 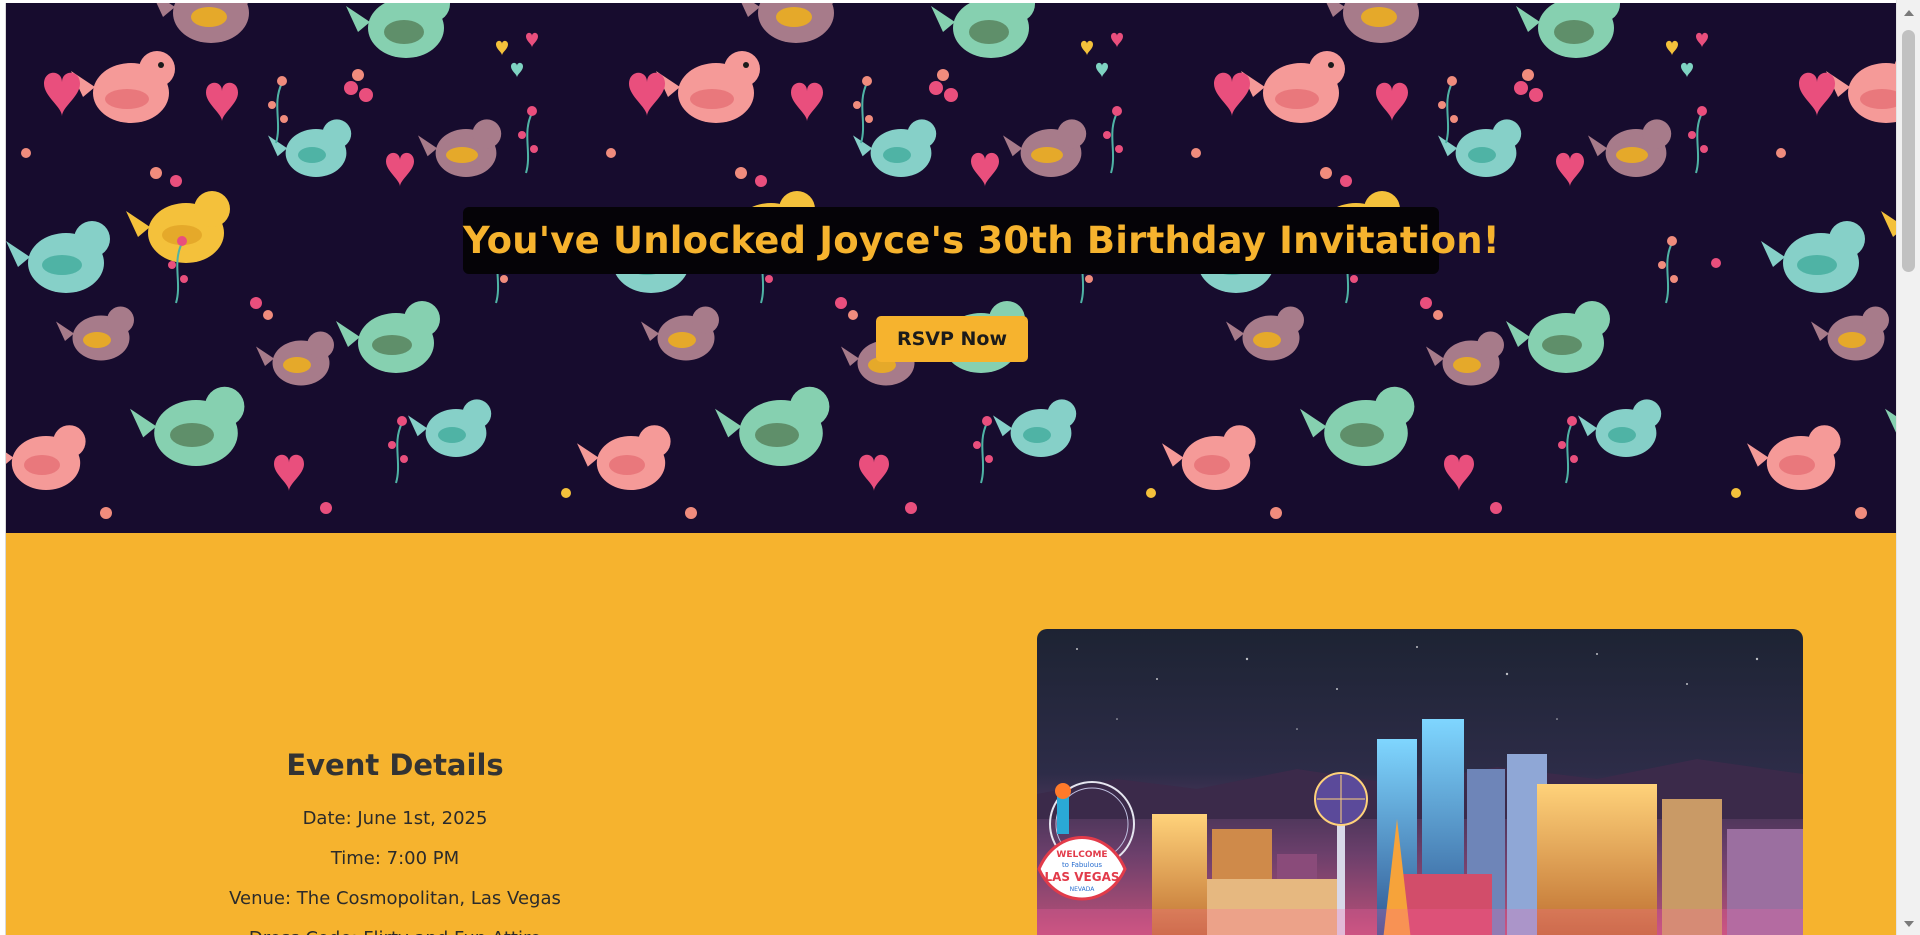 I want to click on sign-fabulous: to Fabulous, so click(x=1082, y=865).